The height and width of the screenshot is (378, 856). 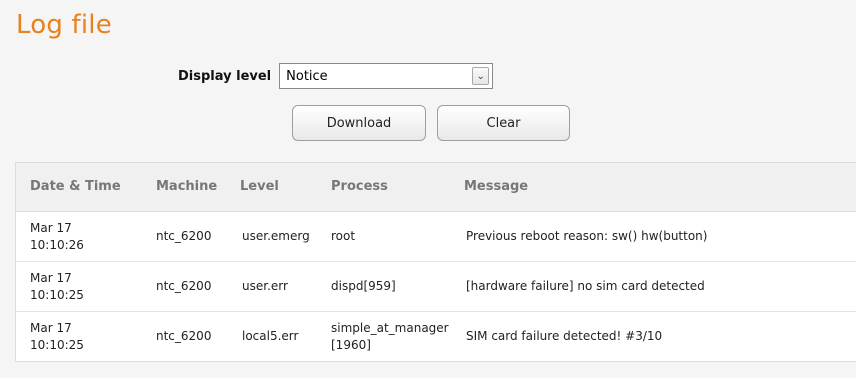 I want to click on cell-level: user.err, so click(x=265, y=286).